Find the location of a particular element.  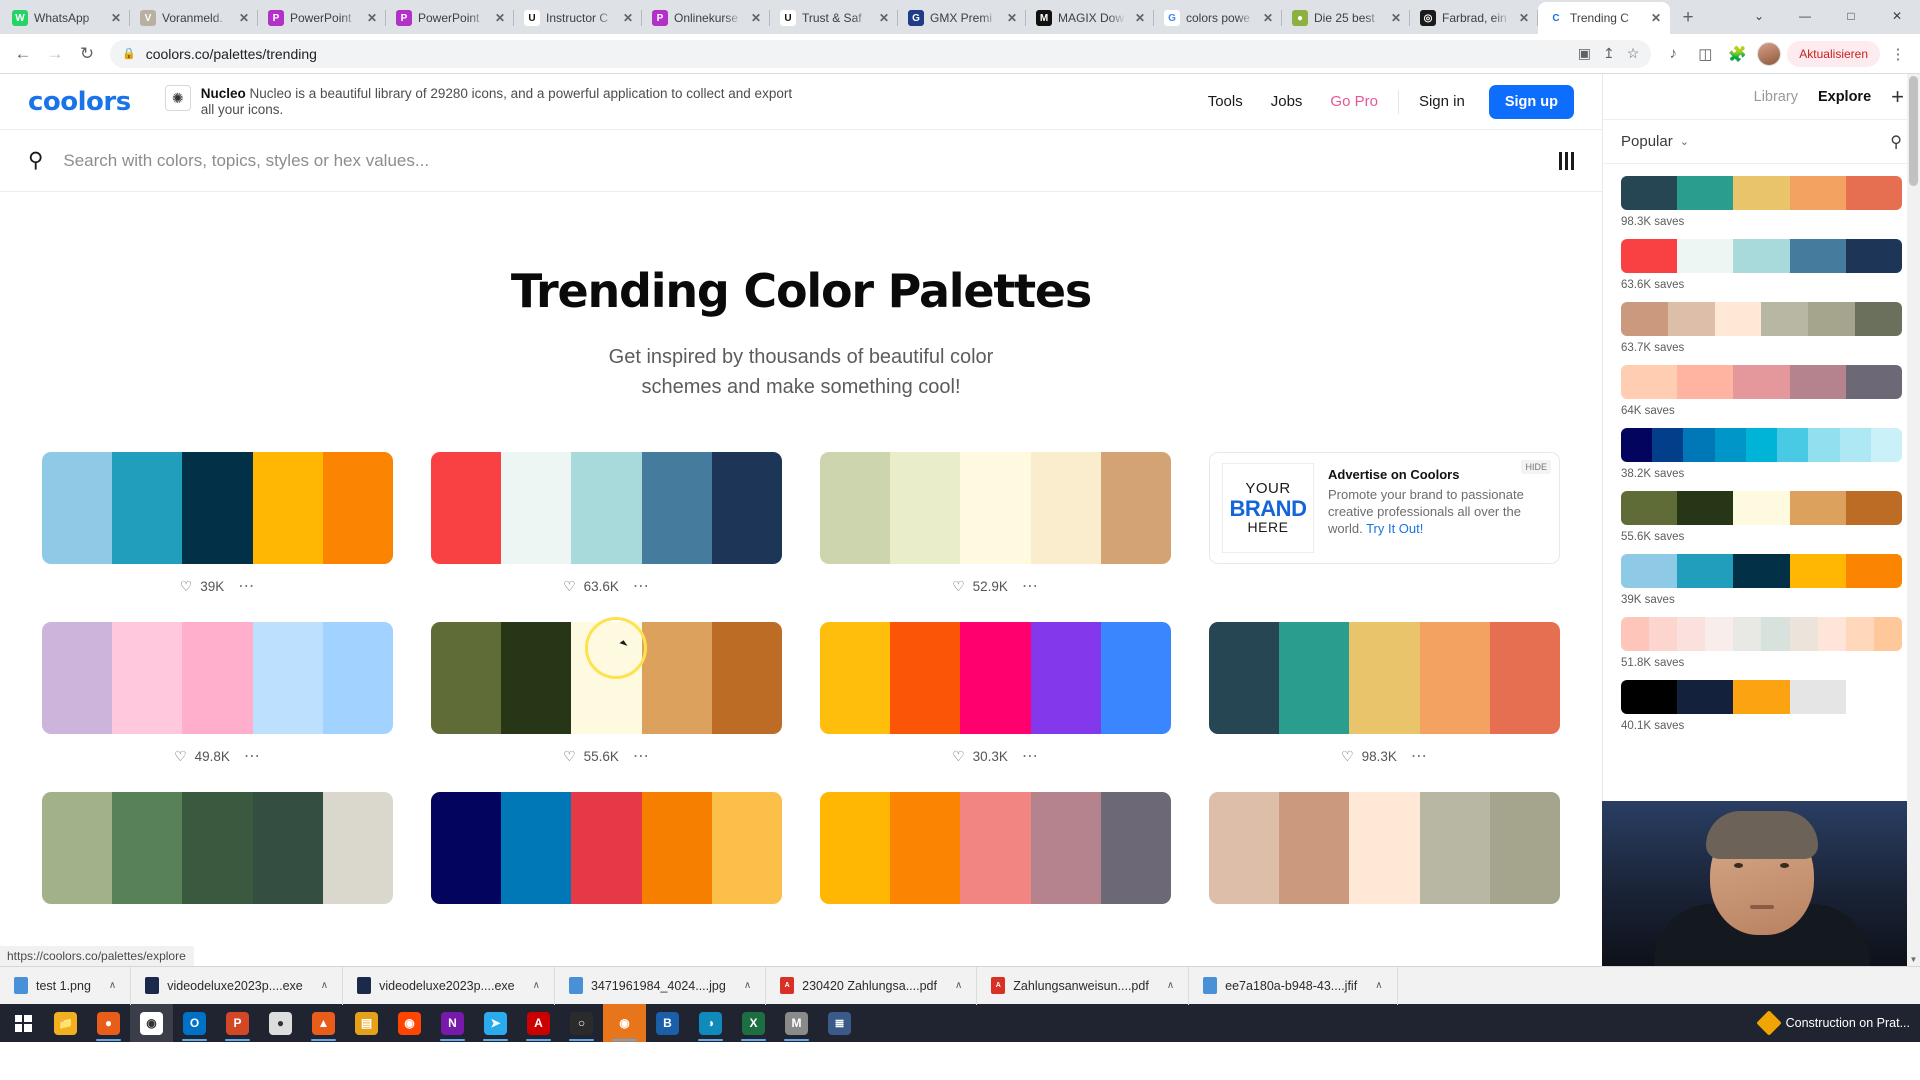

taskbar-app-excel-alt: ▤ is located at coordinates (366, 1023).